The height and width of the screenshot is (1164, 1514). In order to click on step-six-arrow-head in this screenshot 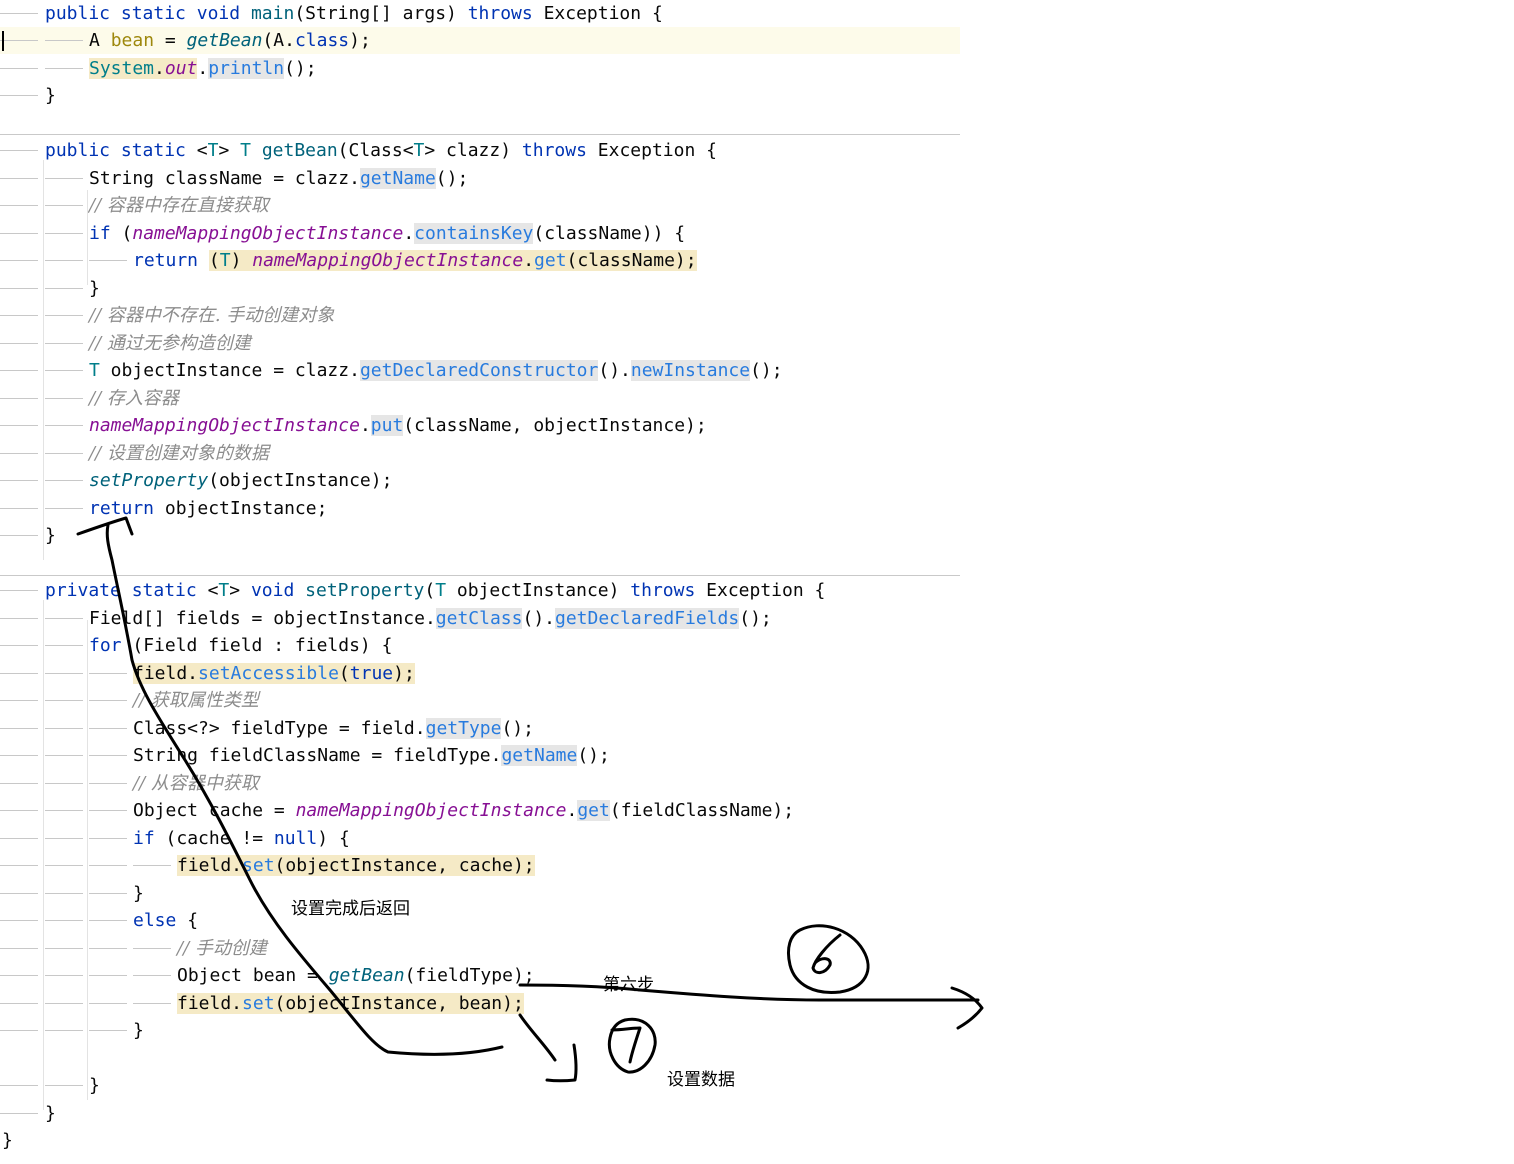, I will do `click(967, 1008)`.